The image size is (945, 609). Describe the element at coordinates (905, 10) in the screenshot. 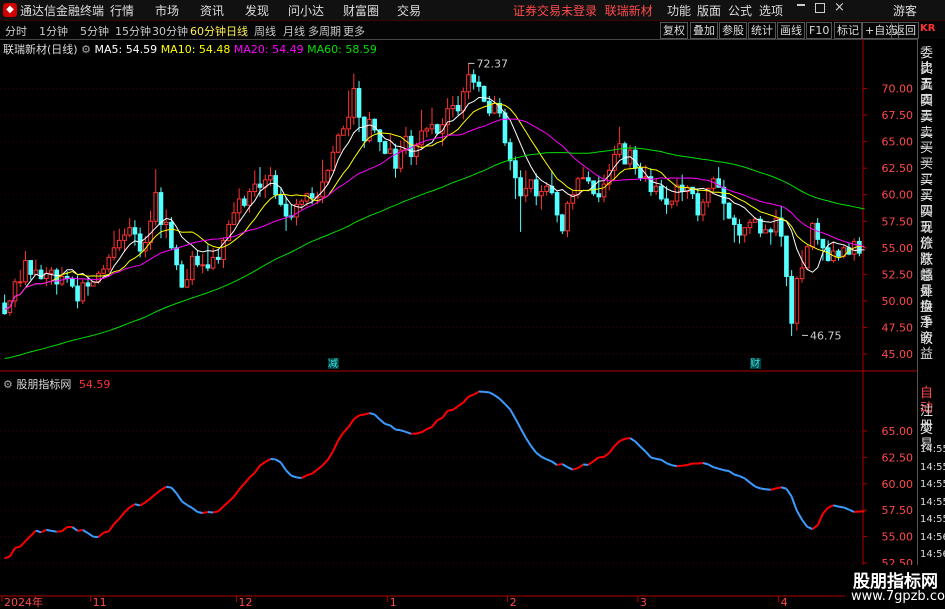

I see `guest-user: 游客` at that location.